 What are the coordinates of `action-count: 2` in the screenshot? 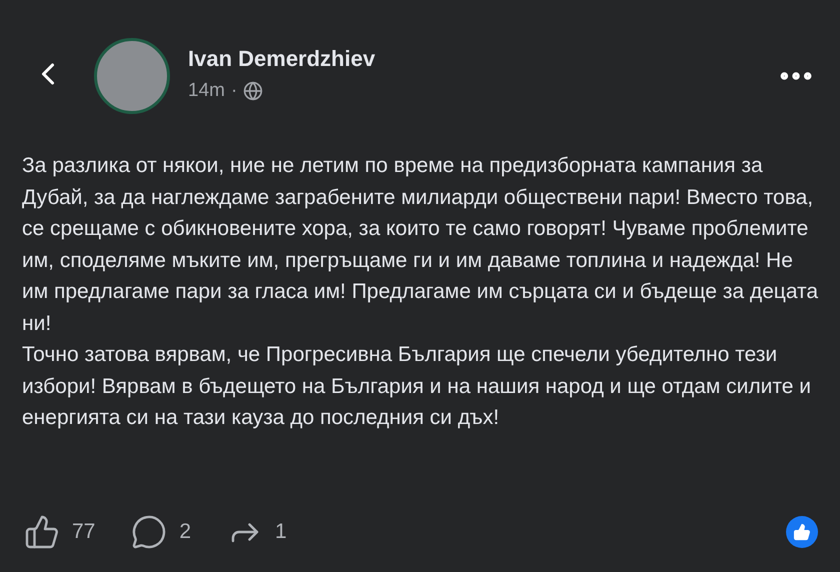 It's located at (185, 532).